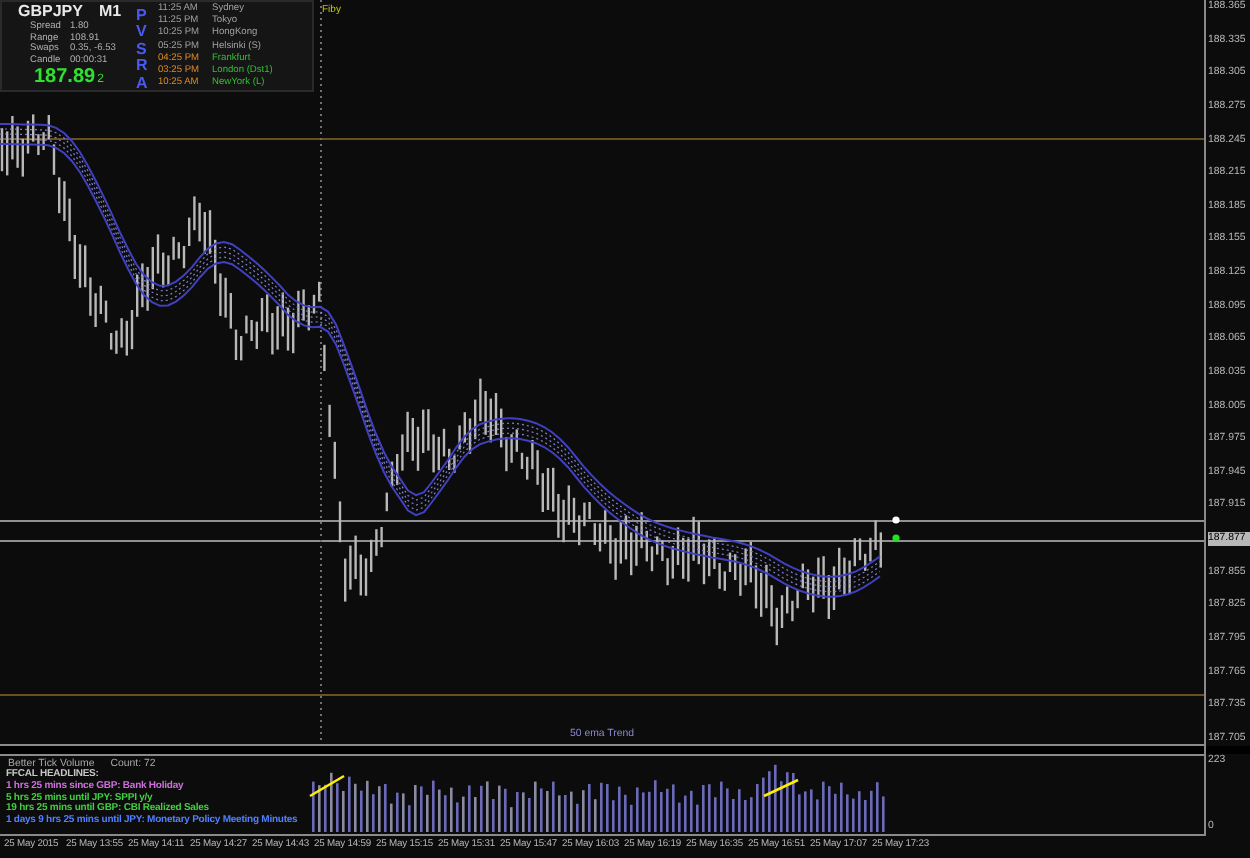 The width and height of the screenshot is (1250, 858). Describe the element at coordinates (110, 12) in the screenshot. I see `timeframe-label: M1` at that location.